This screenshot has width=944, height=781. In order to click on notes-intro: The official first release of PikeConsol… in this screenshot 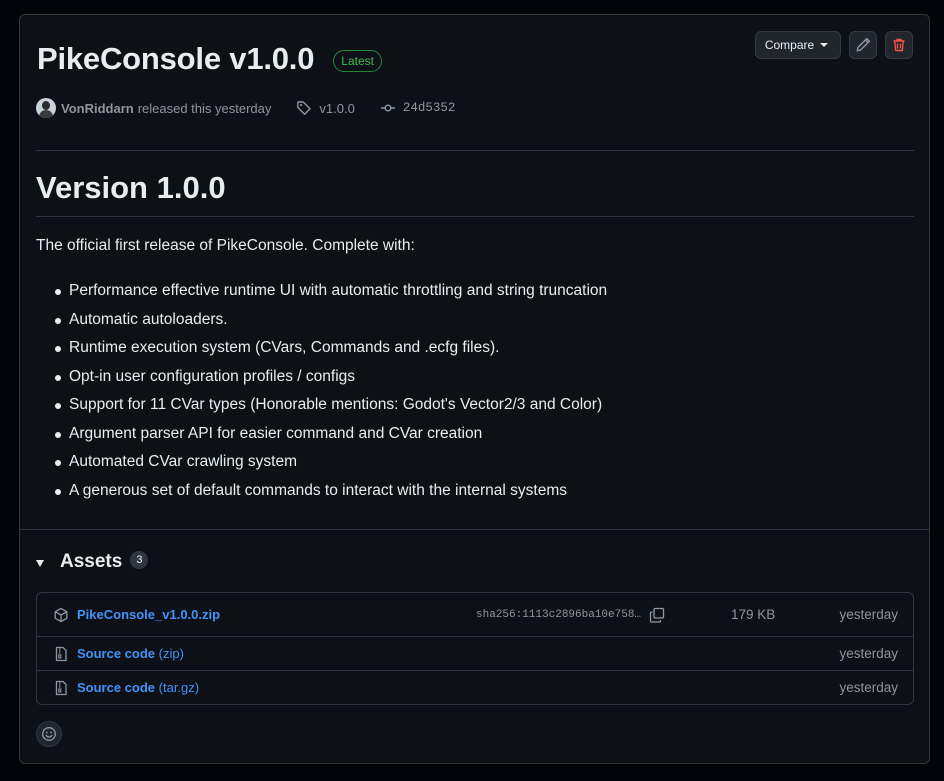, I will do `click(225, 245)`.